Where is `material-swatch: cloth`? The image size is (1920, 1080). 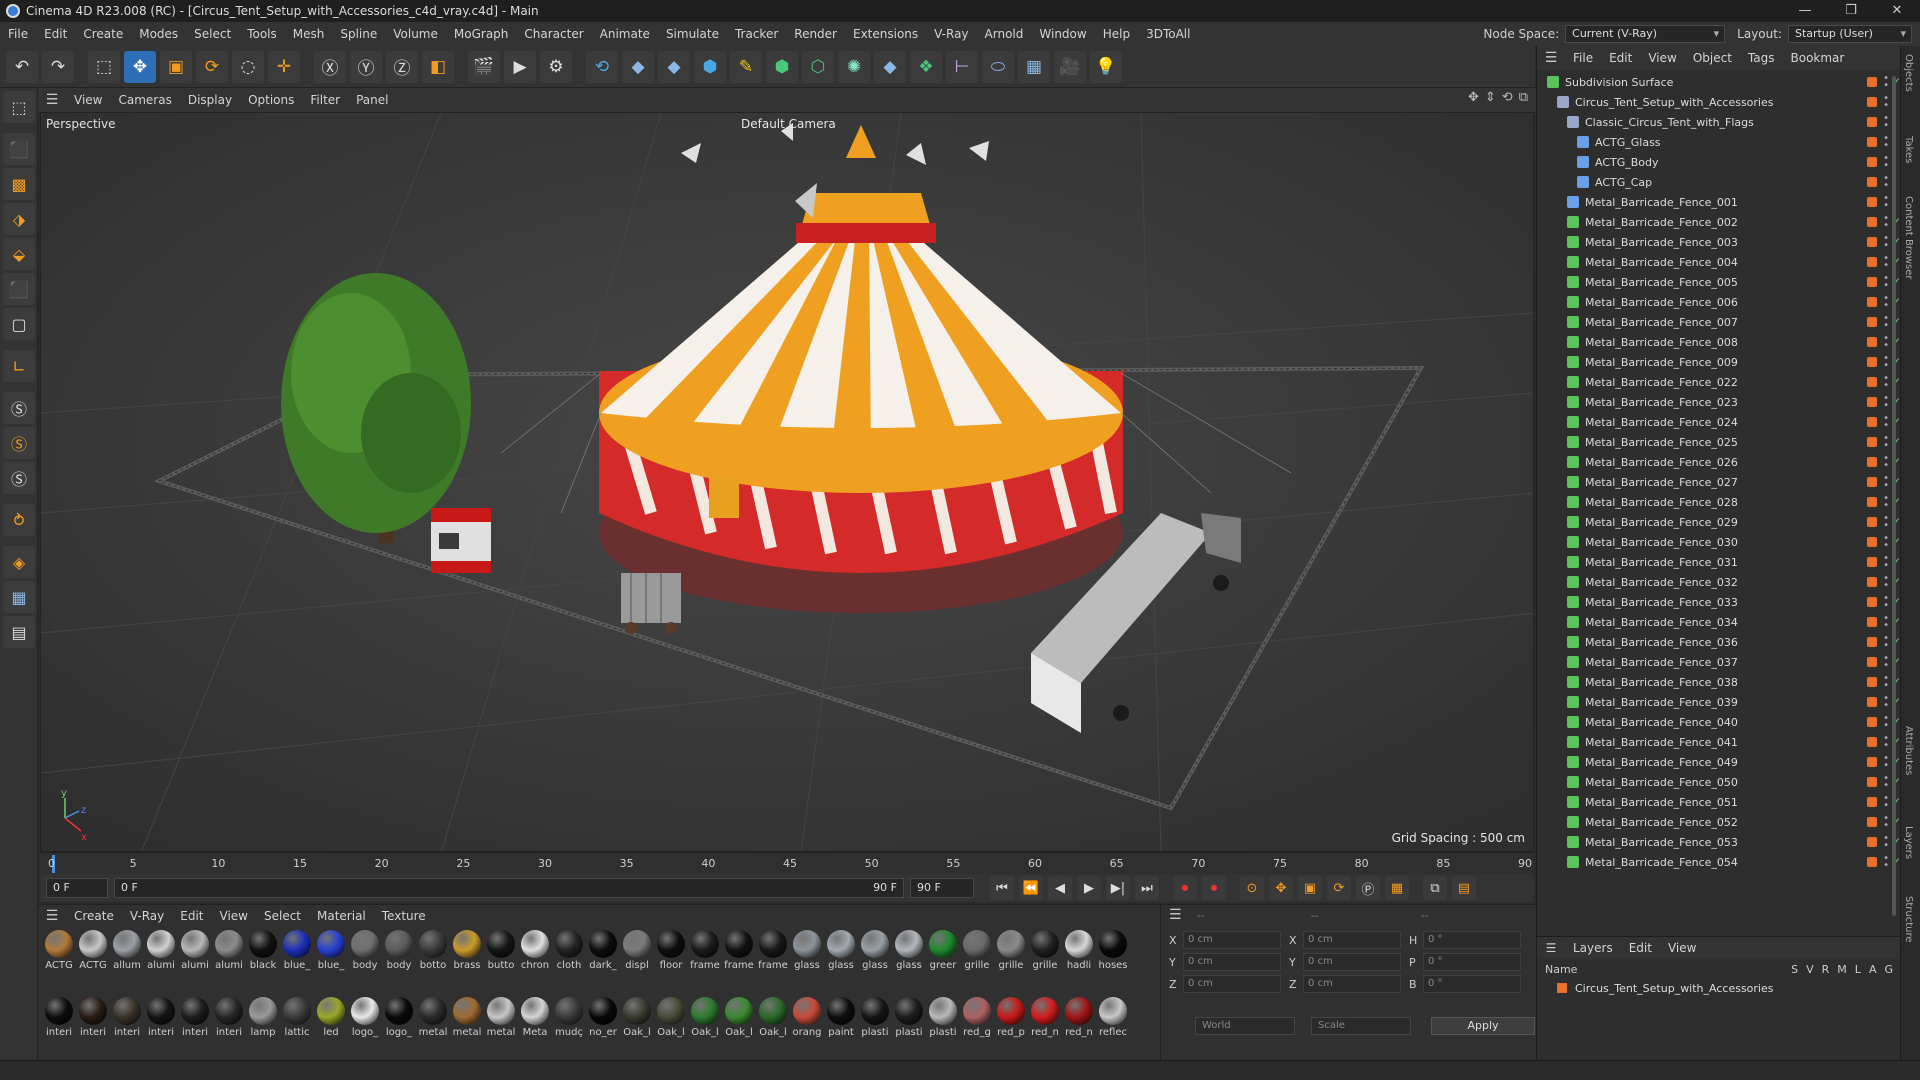
material-swatch: cloth is located at coordinates (569, 952).